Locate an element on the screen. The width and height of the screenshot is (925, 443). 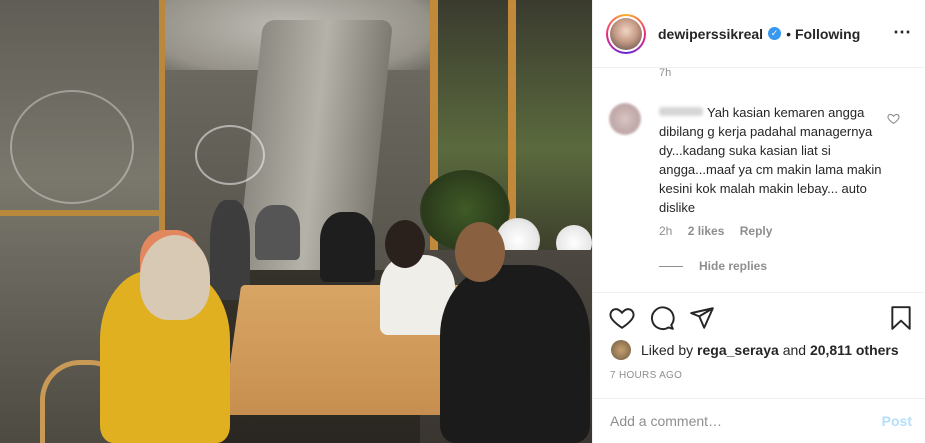
add-comment-bar: Post is located at coordinates (759, 420).